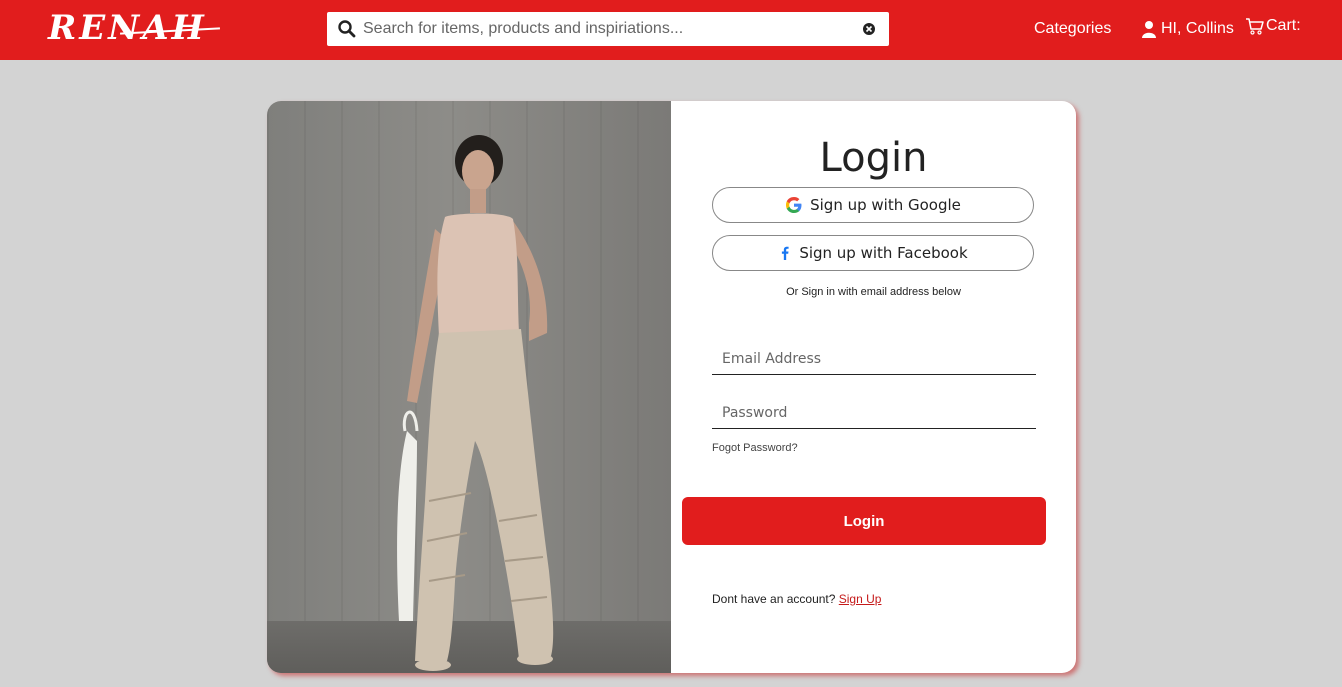 This screenshot has height=687, width=1342. I want to click on top-navbar: RENAH Categories HI, Collins Cart:, so click(671, 30).